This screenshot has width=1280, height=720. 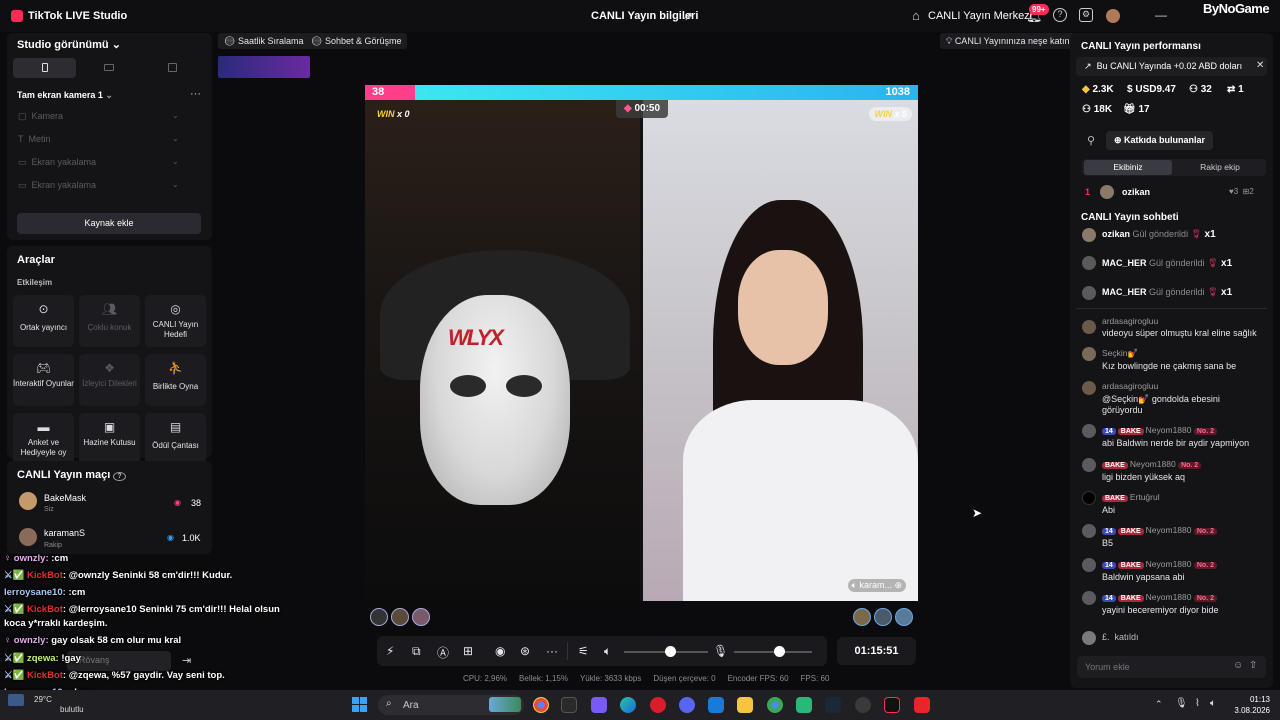 I want to click on avatar-effect-icon: Ⓐ, so click(x=443, y=652).